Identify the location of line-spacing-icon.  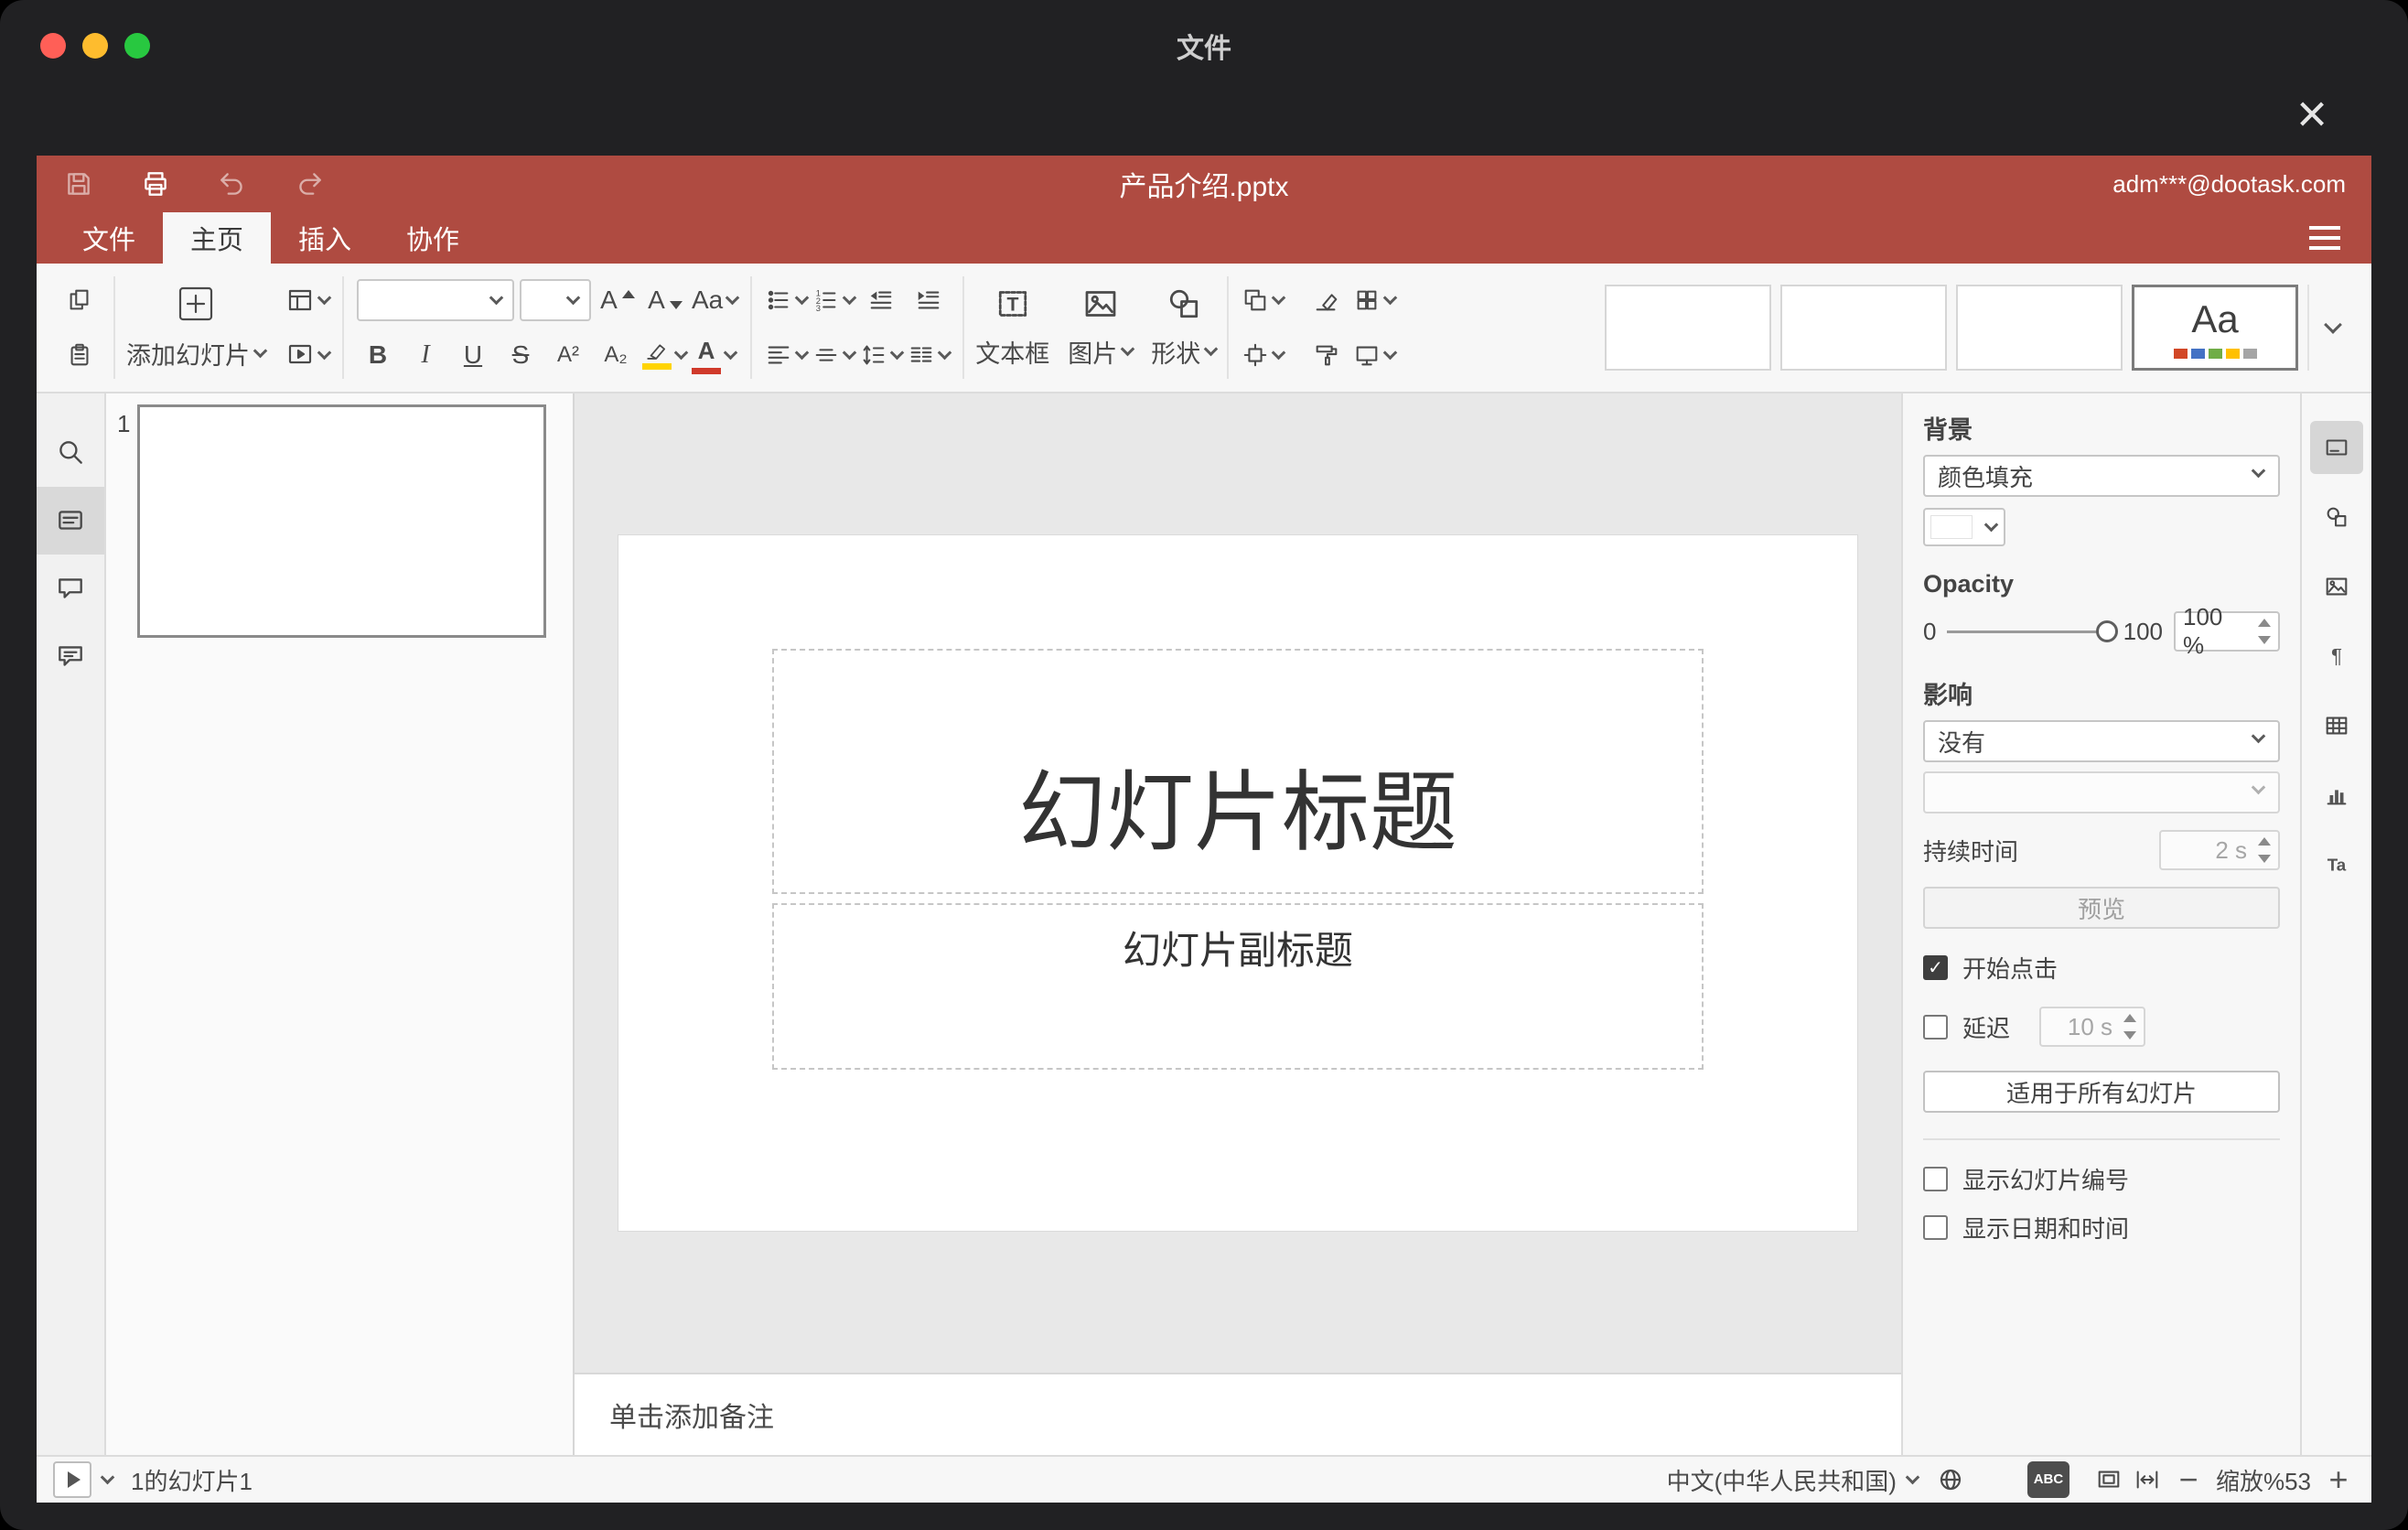
(882, 355).